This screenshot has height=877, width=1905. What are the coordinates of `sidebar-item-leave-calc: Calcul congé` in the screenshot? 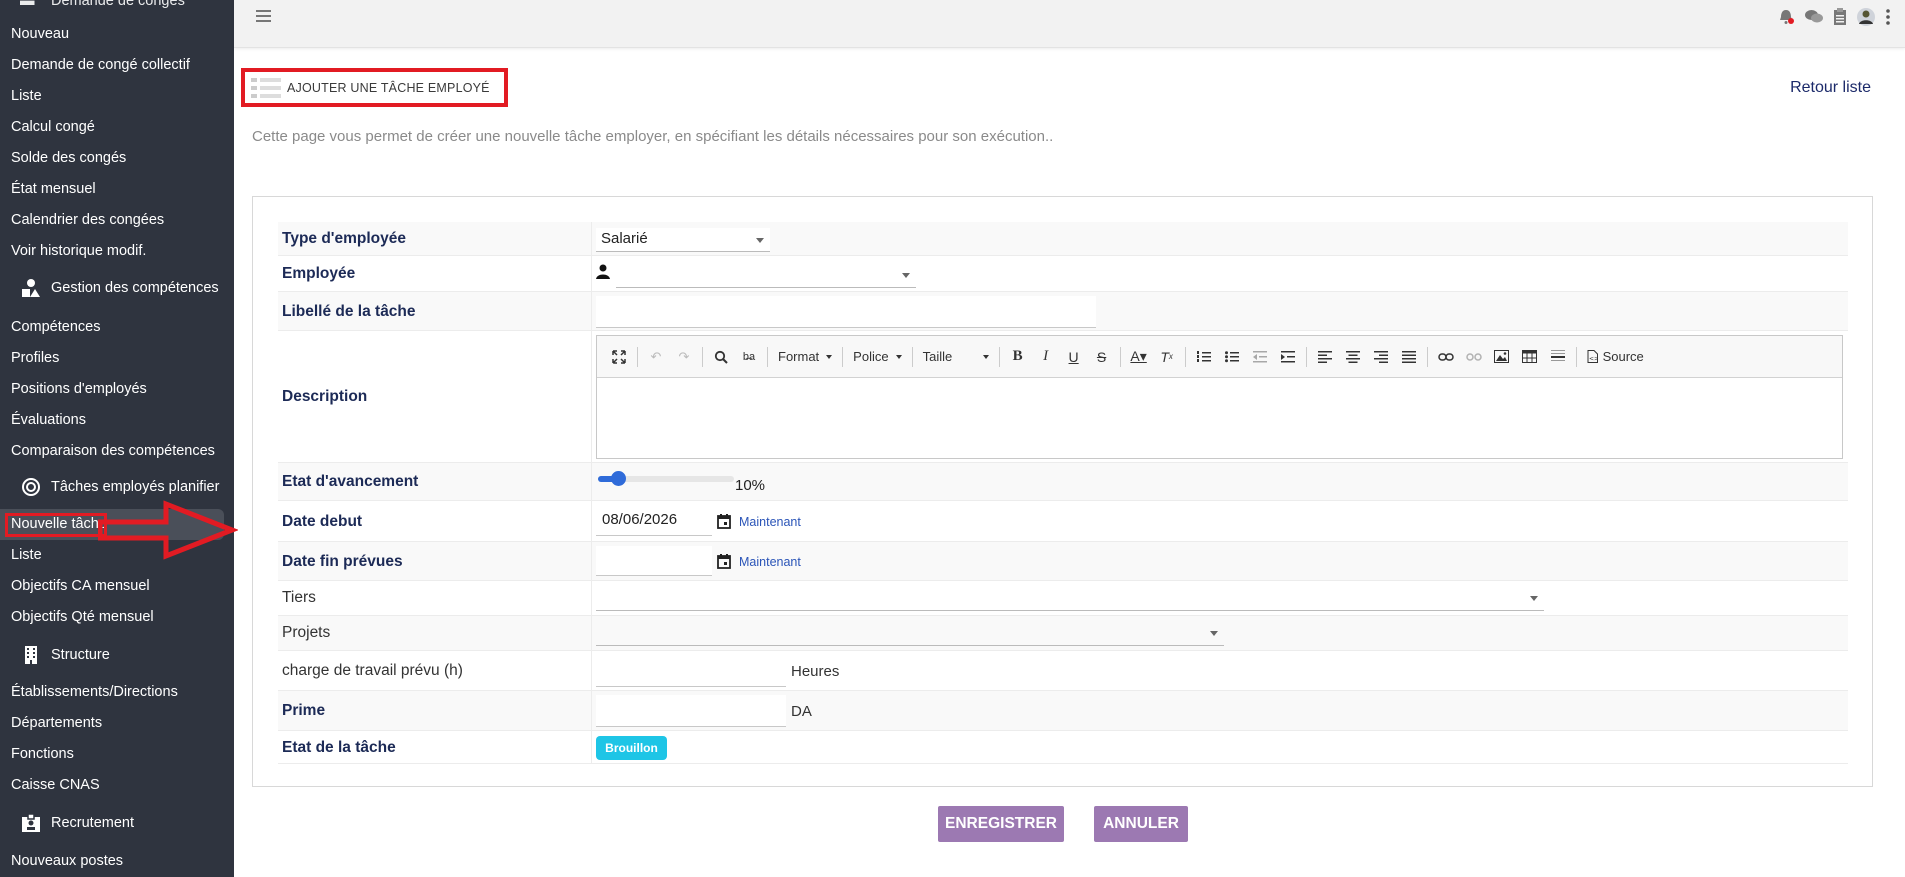 It's located at (53, 127).